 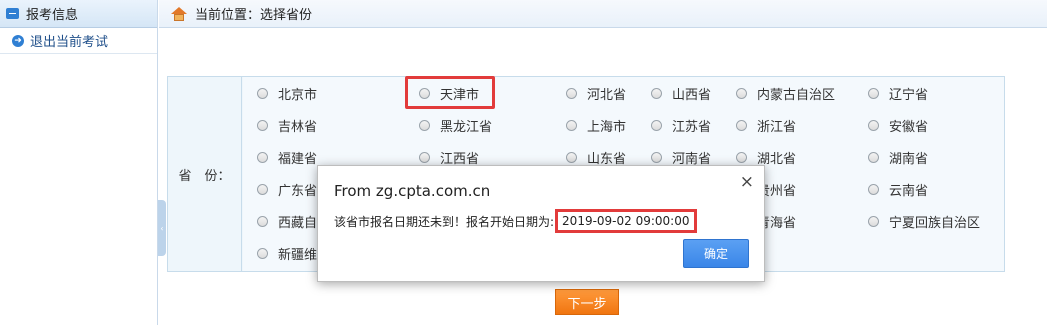 What do you see at coordinates (716, 253) in the screenshot?
I see `ok-button: 确定` at bounding box center [716, 253].